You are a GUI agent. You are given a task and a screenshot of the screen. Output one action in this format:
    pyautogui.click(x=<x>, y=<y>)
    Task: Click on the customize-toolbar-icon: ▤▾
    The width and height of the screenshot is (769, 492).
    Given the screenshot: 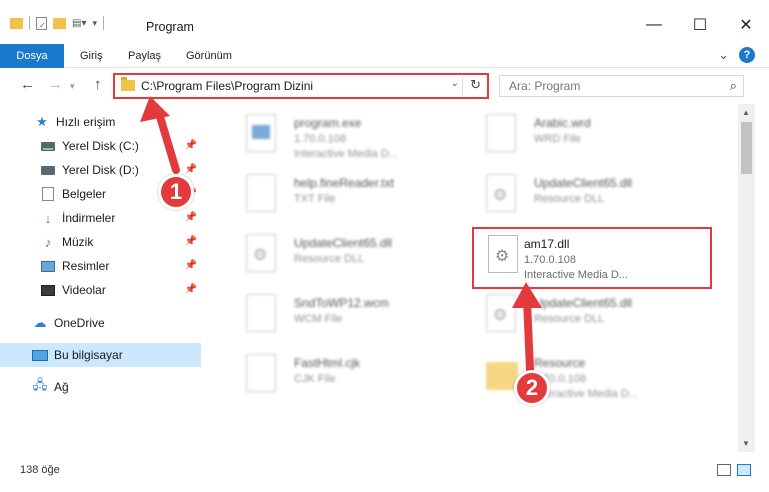 What is the action you would take?
    pyautogui.click(x=79, y=23)
    